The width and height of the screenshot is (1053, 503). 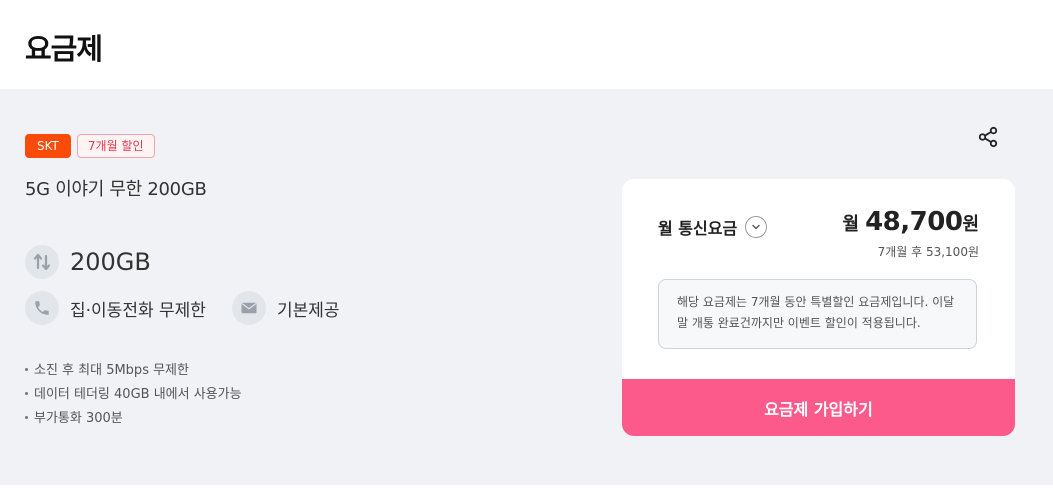 I want to click on feature-data-label: 200GB, so click(x=110, y=262).